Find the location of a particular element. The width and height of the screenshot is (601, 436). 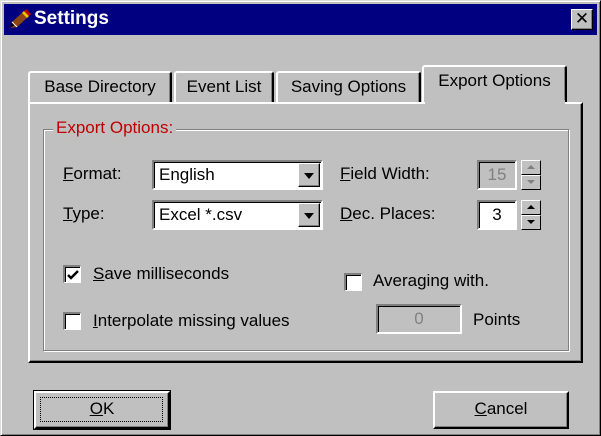

field-width-input: 15 is located at coordinates (497, 175).